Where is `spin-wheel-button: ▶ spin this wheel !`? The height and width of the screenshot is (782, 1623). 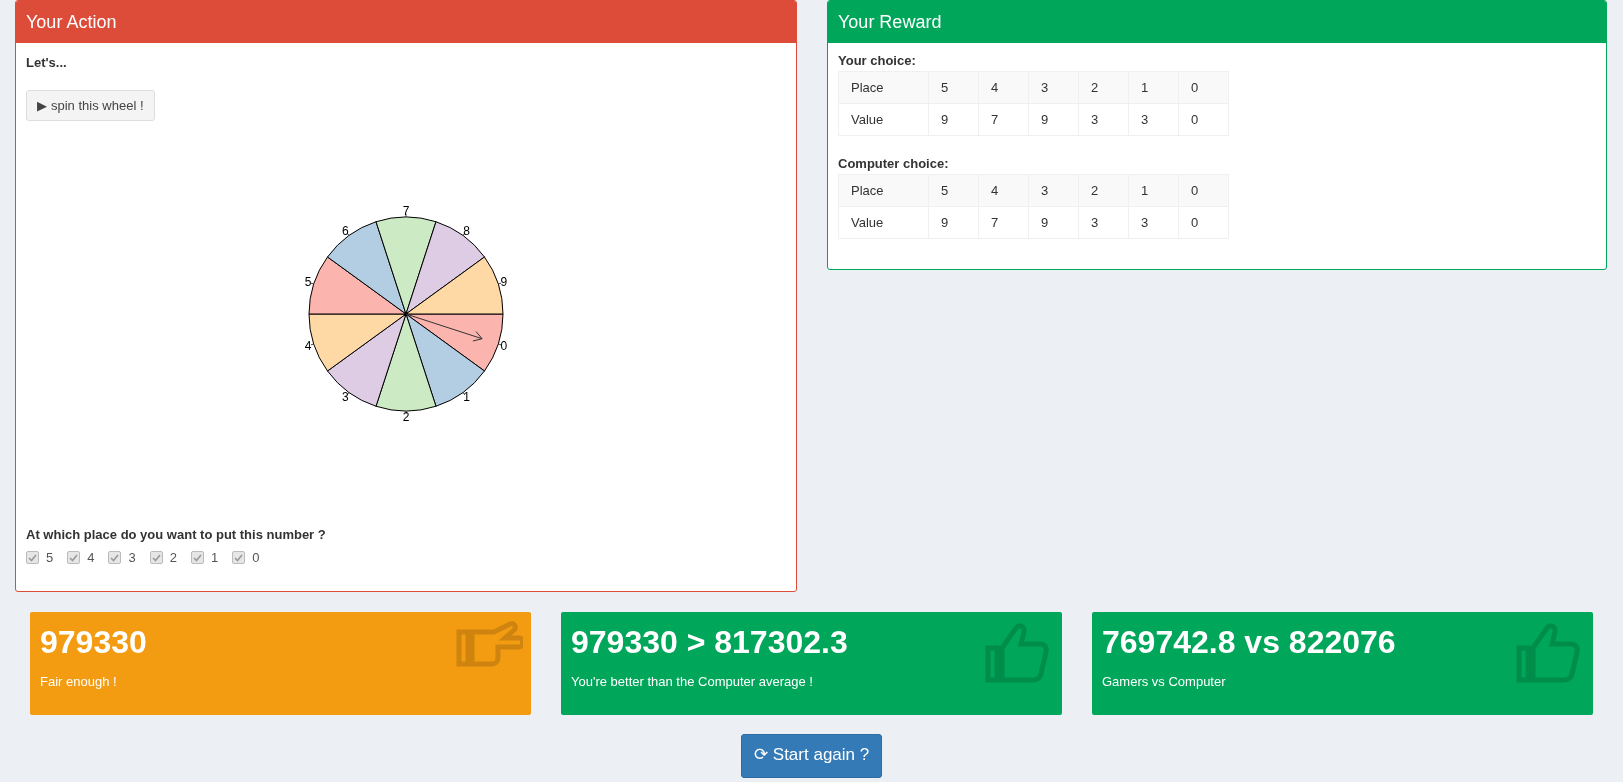
spin-wheel-button: ▶ spin this wheel ! is located at coordinates (90, 105).